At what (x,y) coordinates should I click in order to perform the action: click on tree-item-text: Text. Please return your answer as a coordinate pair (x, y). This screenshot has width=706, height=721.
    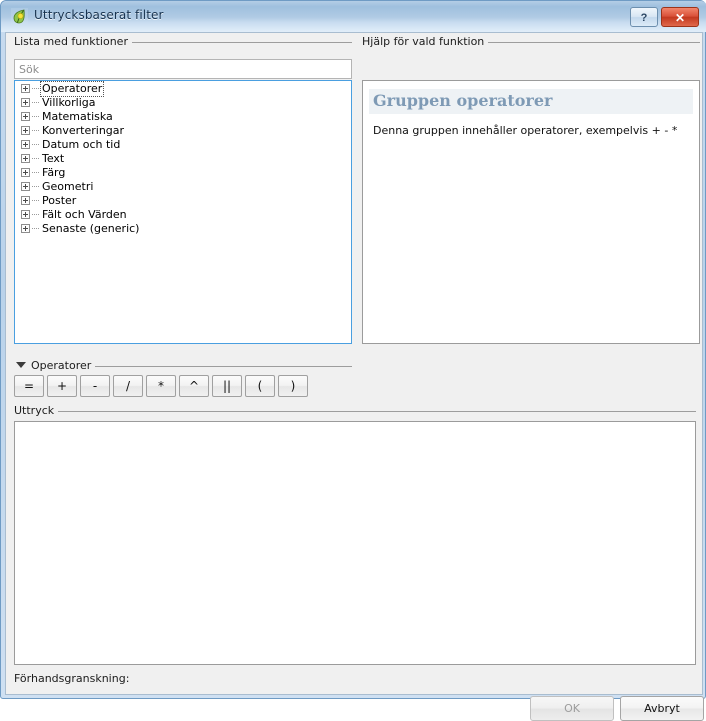
    Looking at the image, I should click on (183, 159).